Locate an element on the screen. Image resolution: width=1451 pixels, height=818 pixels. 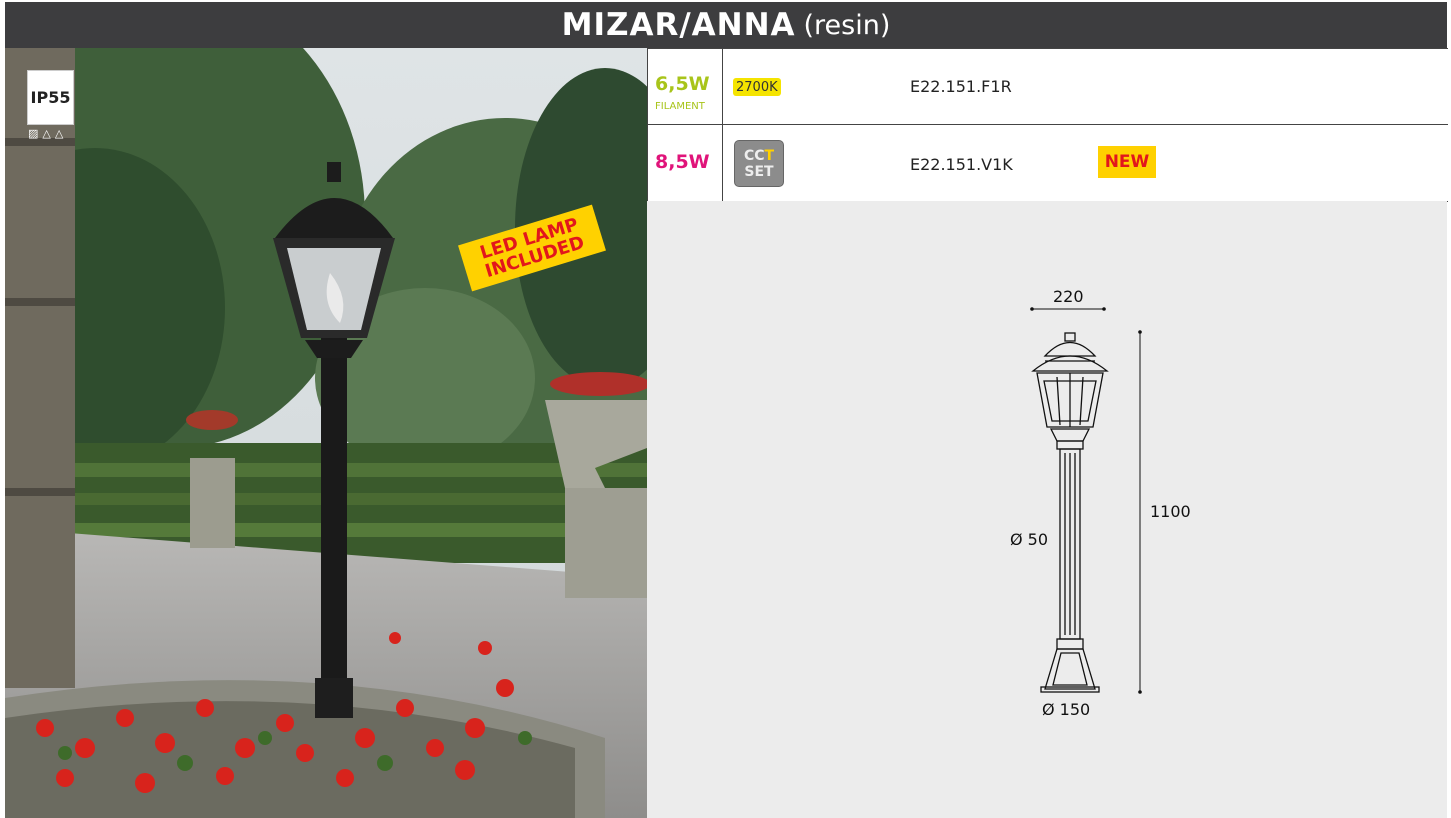
certification-symbols: ▨ △ △ is located at coordinates (58, 133).